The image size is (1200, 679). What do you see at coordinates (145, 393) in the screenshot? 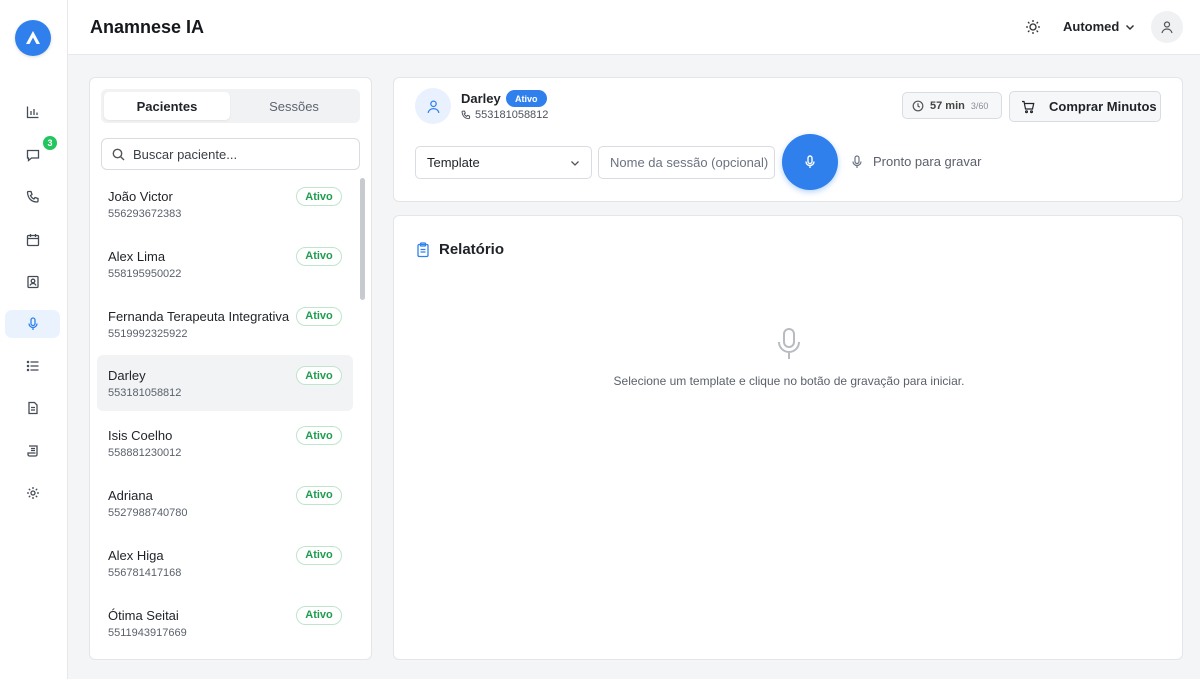
I see `patient-phone: 553181058812` at bounding box center [145, 393].